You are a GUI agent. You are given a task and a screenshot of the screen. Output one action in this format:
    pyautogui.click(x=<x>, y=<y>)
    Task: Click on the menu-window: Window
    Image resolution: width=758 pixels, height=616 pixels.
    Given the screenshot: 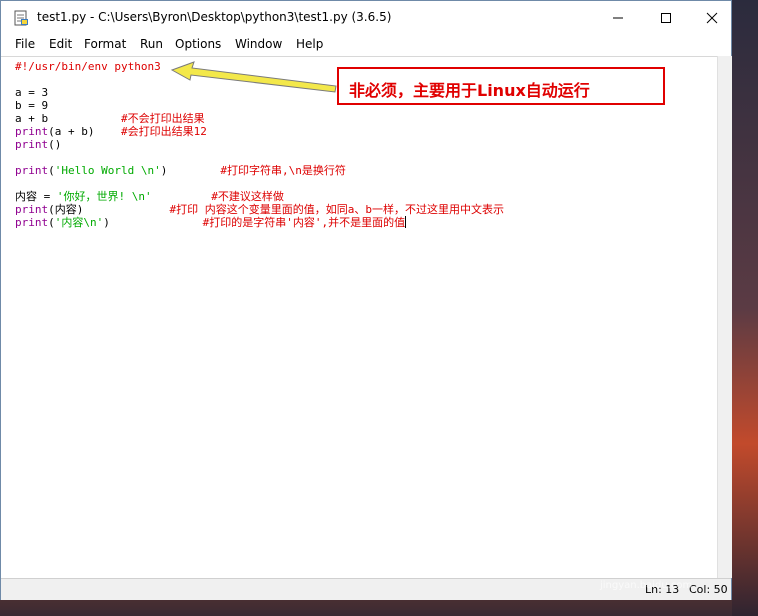 What is the action you would take?
    pyautogui.click(x=258, y=44)
    